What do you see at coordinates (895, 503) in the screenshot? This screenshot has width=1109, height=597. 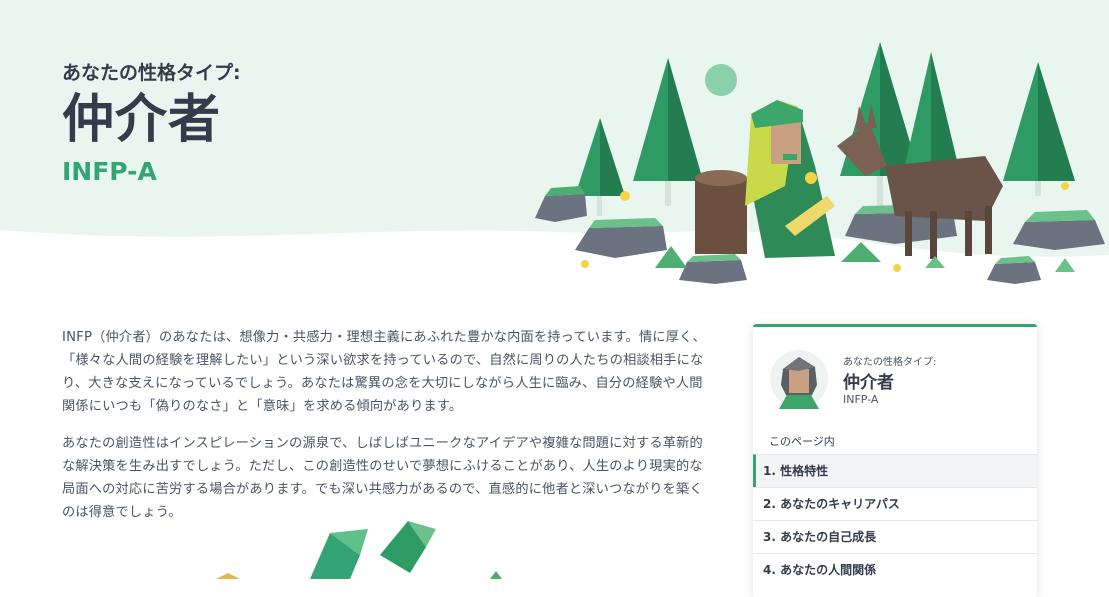 I see `toc-item-career-path: 2. あなたのキャリアパス` at bounding box center [895, 503].